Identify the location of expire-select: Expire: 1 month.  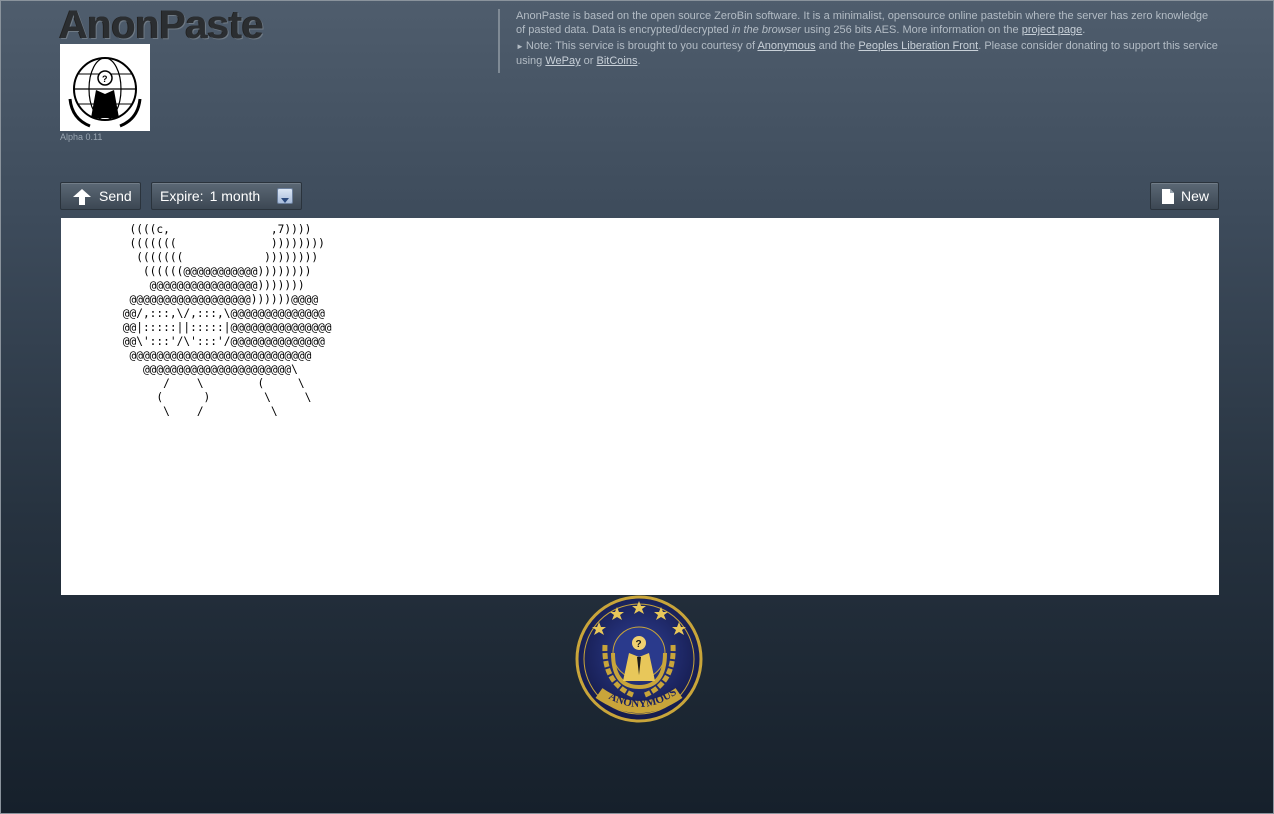
(226, 196).